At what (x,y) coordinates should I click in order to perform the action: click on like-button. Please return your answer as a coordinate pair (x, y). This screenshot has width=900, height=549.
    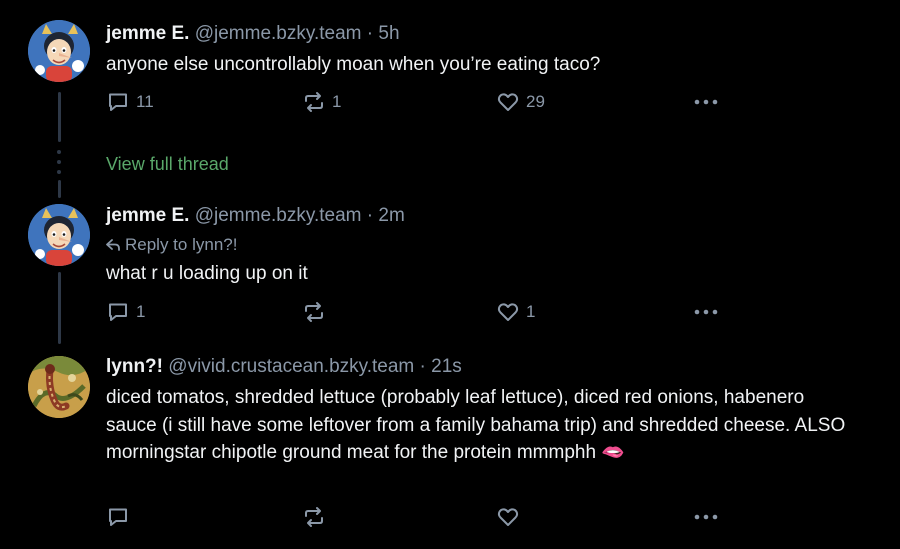
    Looking at the image, I should click on (511, 517).